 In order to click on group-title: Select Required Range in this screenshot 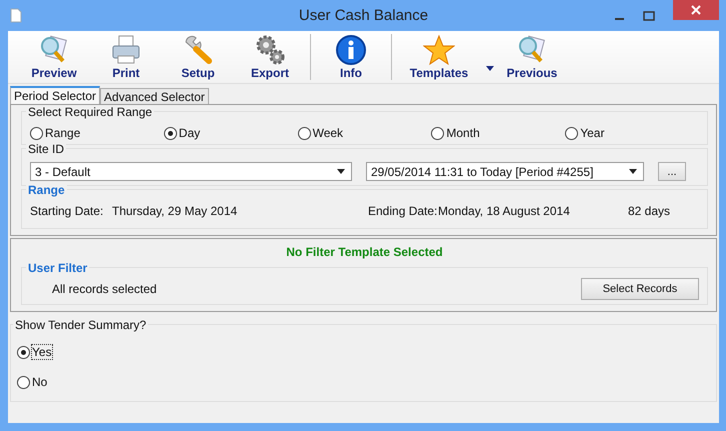, I will do `click(90, 112)`.